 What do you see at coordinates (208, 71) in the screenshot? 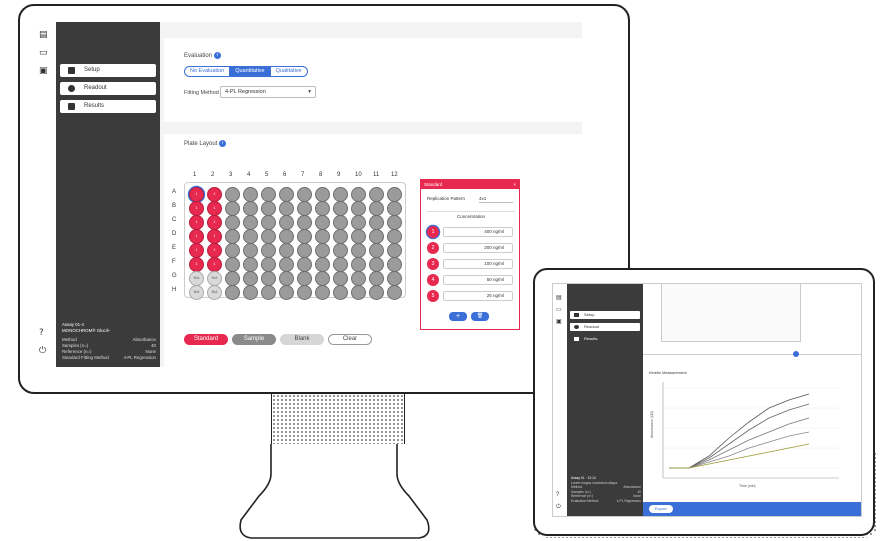
I see `option-no-evaluation: No Evaluation` at bounding box center [208, 71].